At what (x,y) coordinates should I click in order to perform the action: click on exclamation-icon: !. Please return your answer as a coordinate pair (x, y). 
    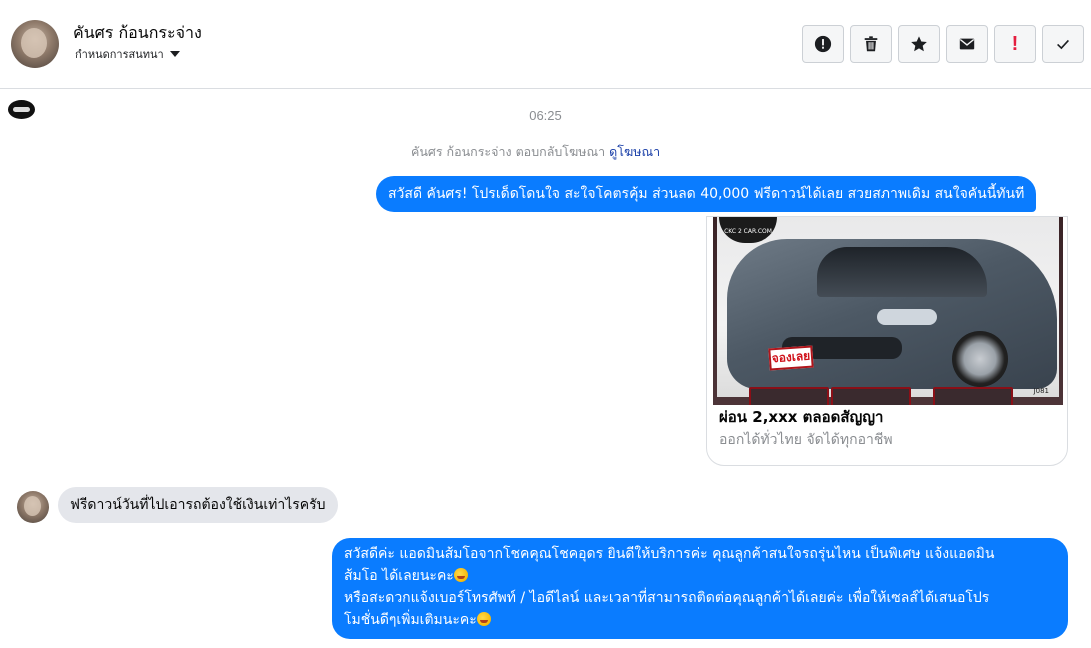
    Looking at the image, I should click on (1015, 43).